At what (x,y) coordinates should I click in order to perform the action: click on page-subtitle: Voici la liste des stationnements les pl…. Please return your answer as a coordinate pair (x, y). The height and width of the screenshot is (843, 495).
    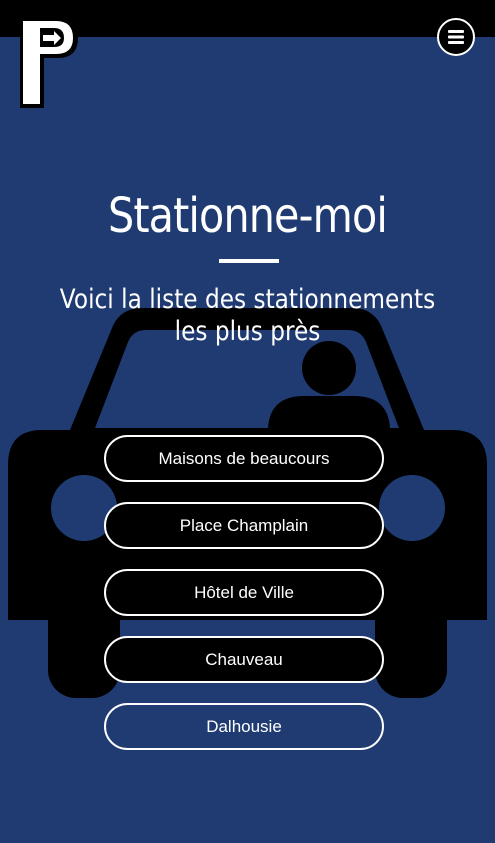
    Looking at the image, I should click on (247, 315).